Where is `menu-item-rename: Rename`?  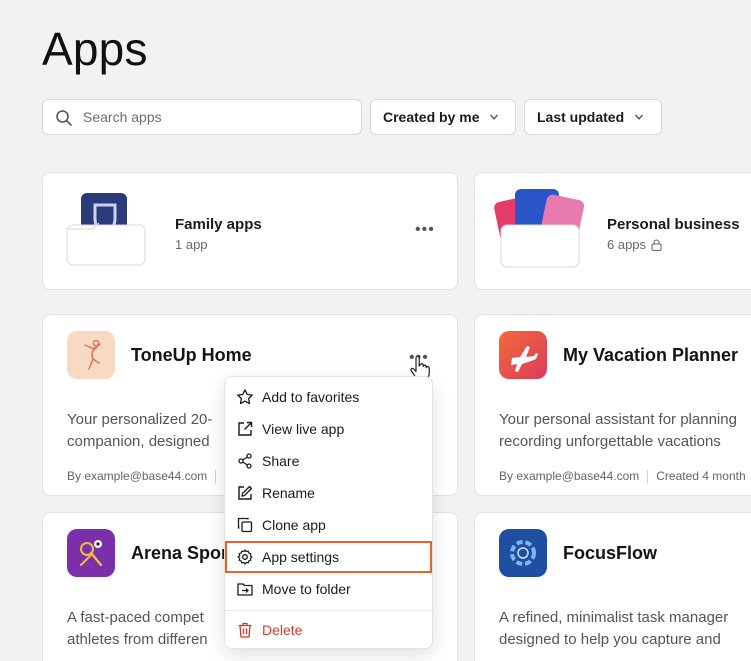 menu-item-rename: Rename is located at coordinates (329, 493).